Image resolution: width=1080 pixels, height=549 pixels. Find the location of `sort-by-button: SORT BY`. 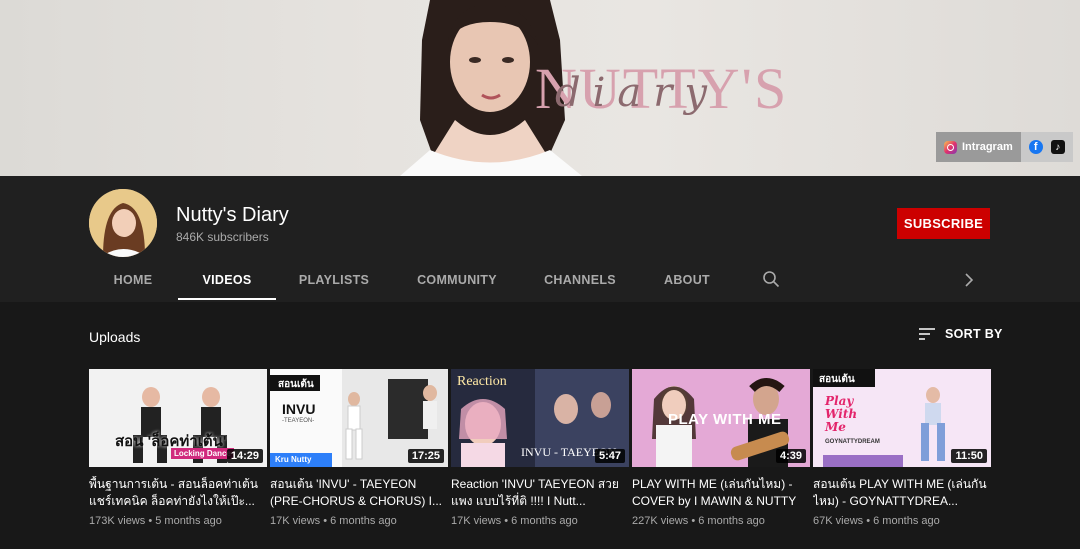

sort-by-button: SORT BY is located at coordinates (960, 334).